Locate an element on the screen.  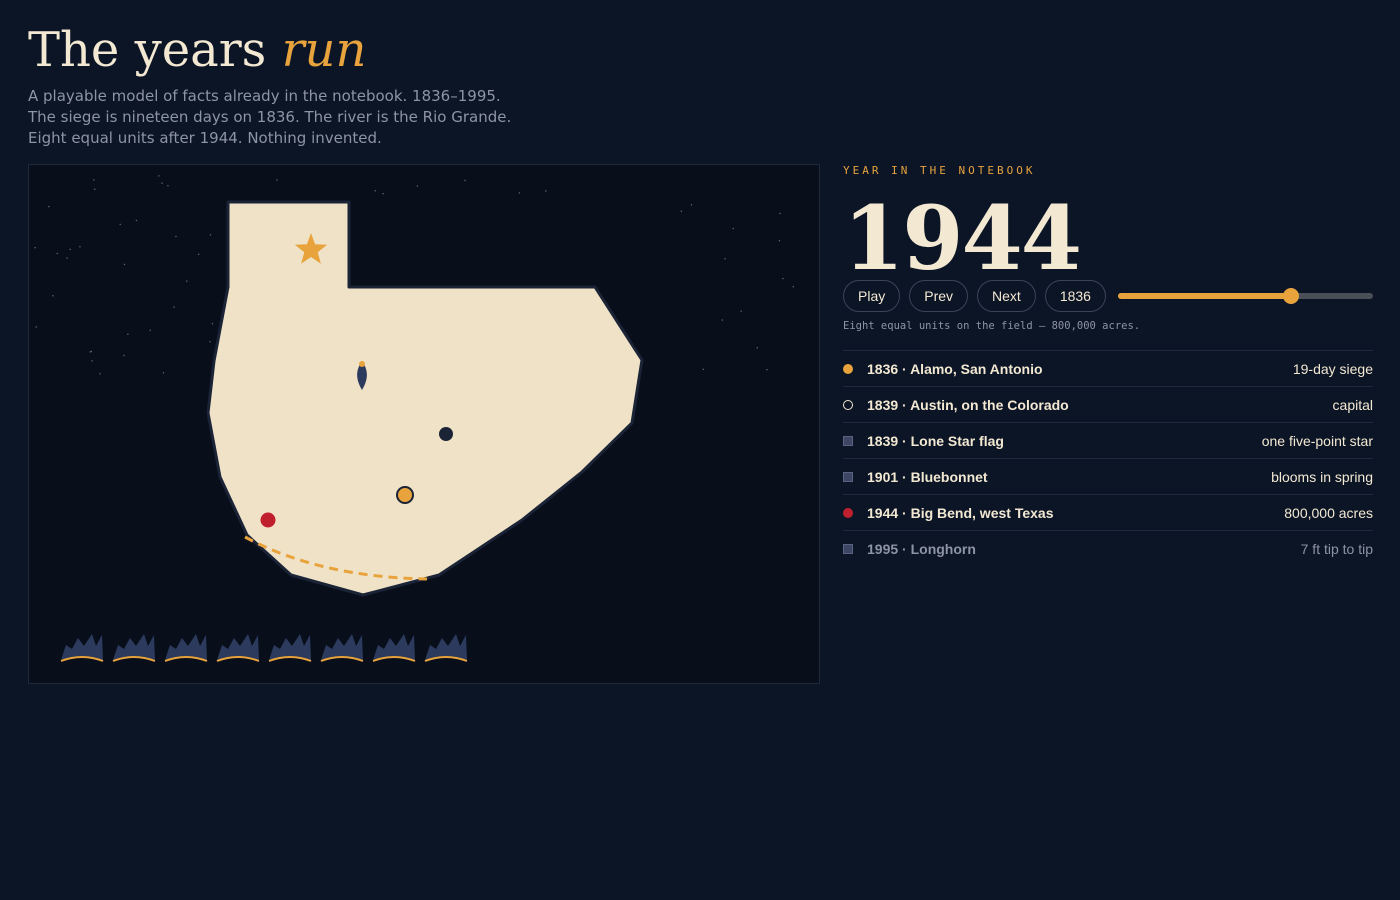
slider-fill is located at coordinates (1204, 296).